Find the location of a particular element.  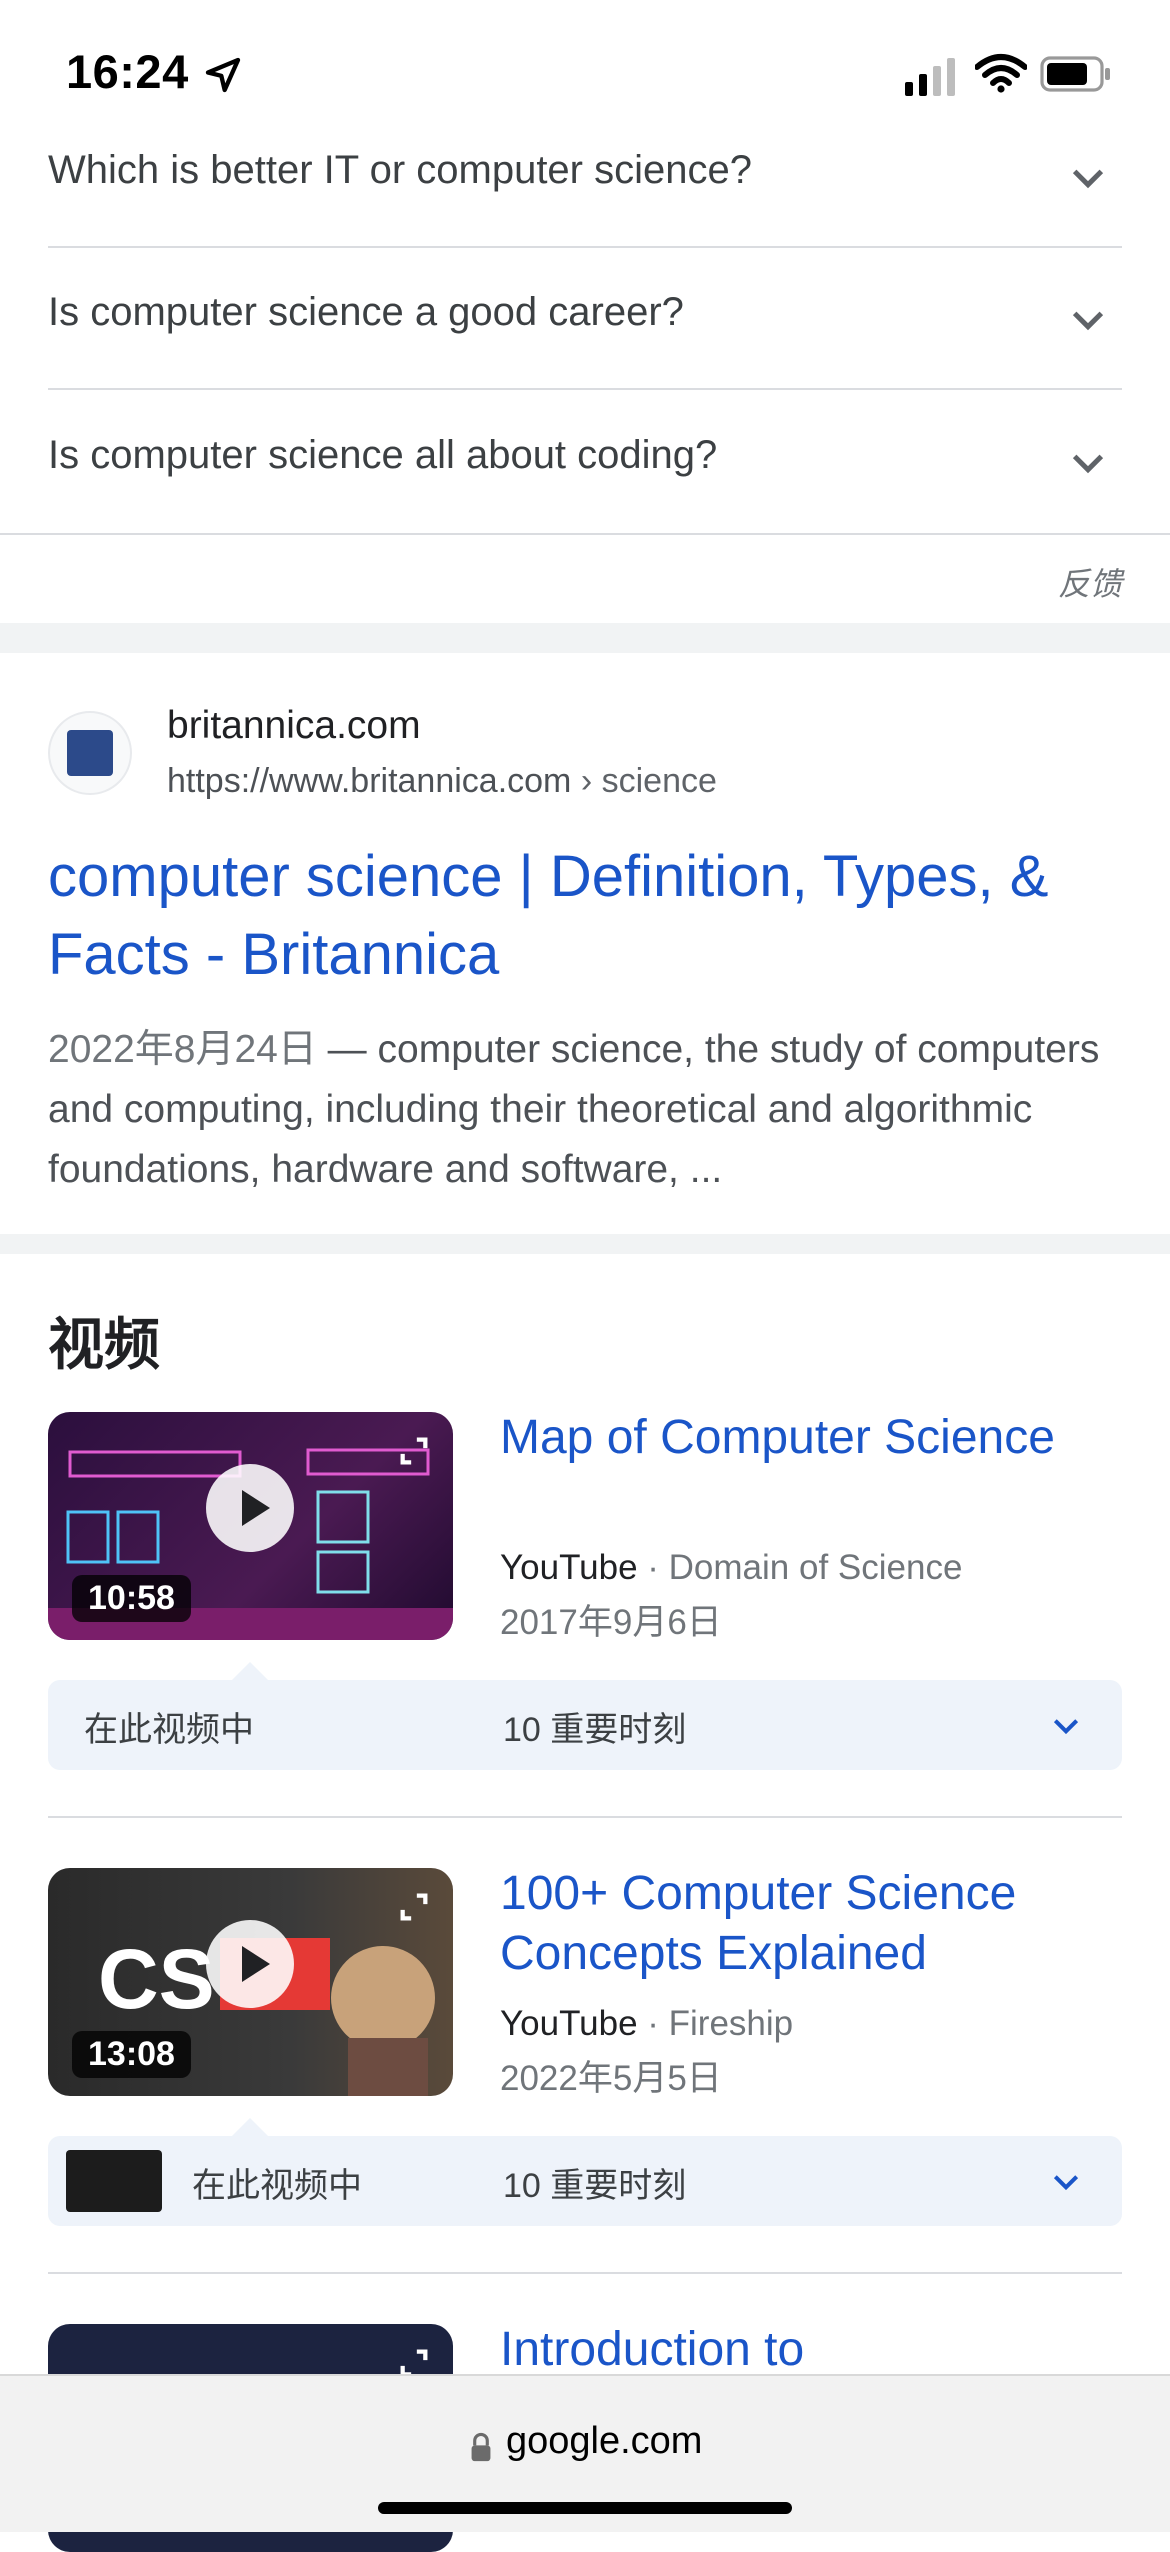

faq-item: Is computer science all about coding? is located at coordinates (585, 462).